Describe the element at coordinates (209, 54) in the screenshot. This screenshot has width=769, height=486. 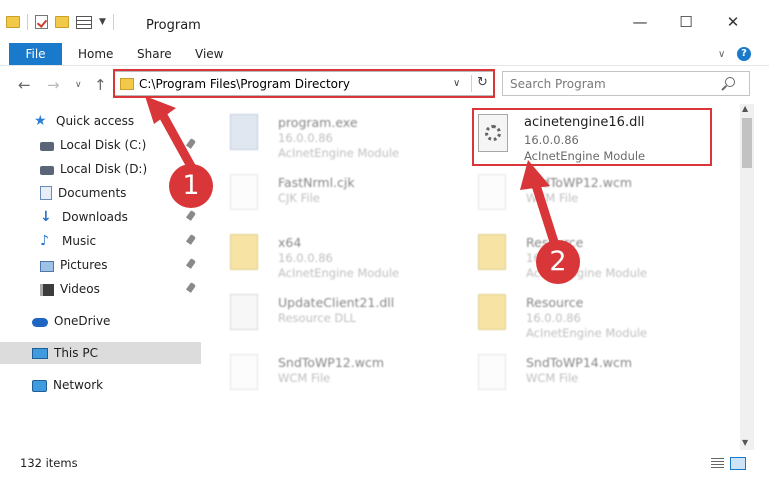
I see `tab-view: View` at that location.